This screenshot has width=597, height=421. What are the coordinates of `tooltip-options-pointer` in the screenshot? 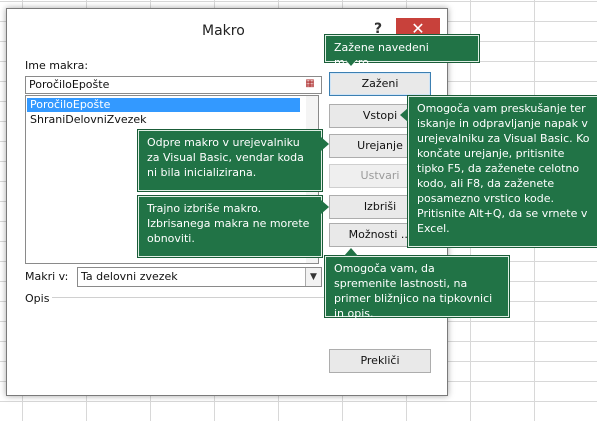 It's located at (351, 252).